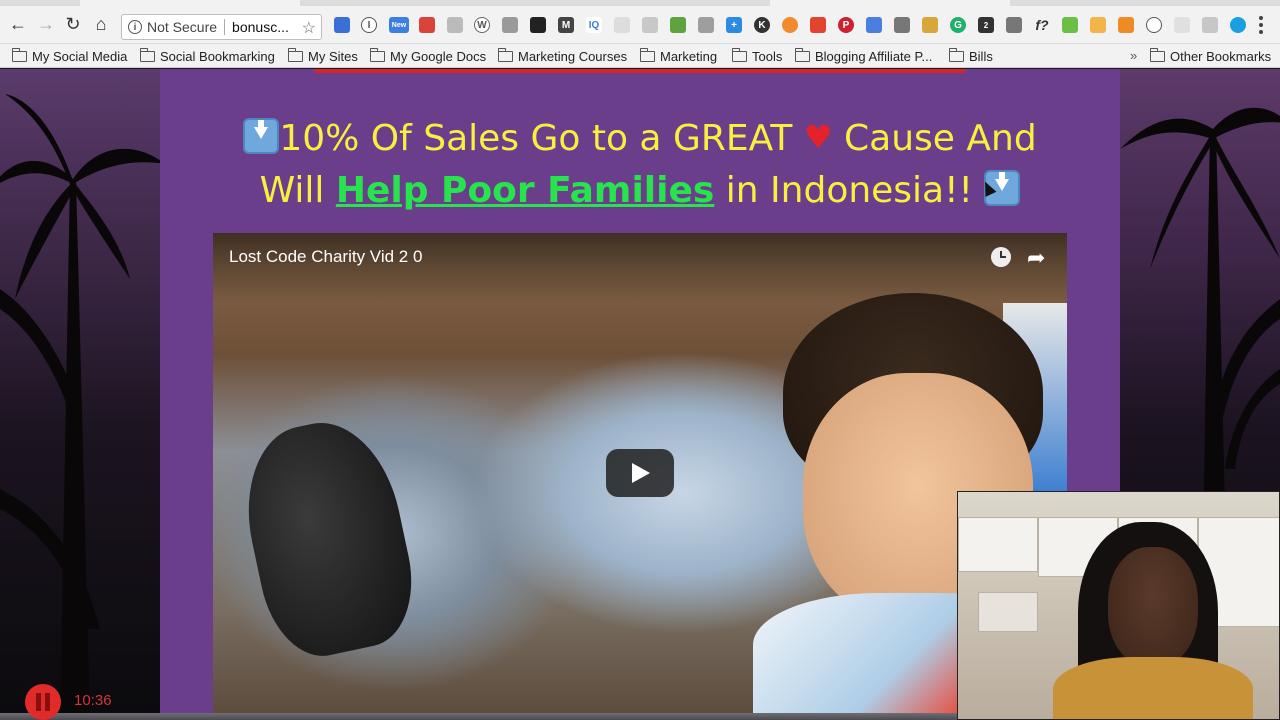  I want to click on bookmark-folder-social-bookmarking: Social Bookmarking, so click(207, 56).